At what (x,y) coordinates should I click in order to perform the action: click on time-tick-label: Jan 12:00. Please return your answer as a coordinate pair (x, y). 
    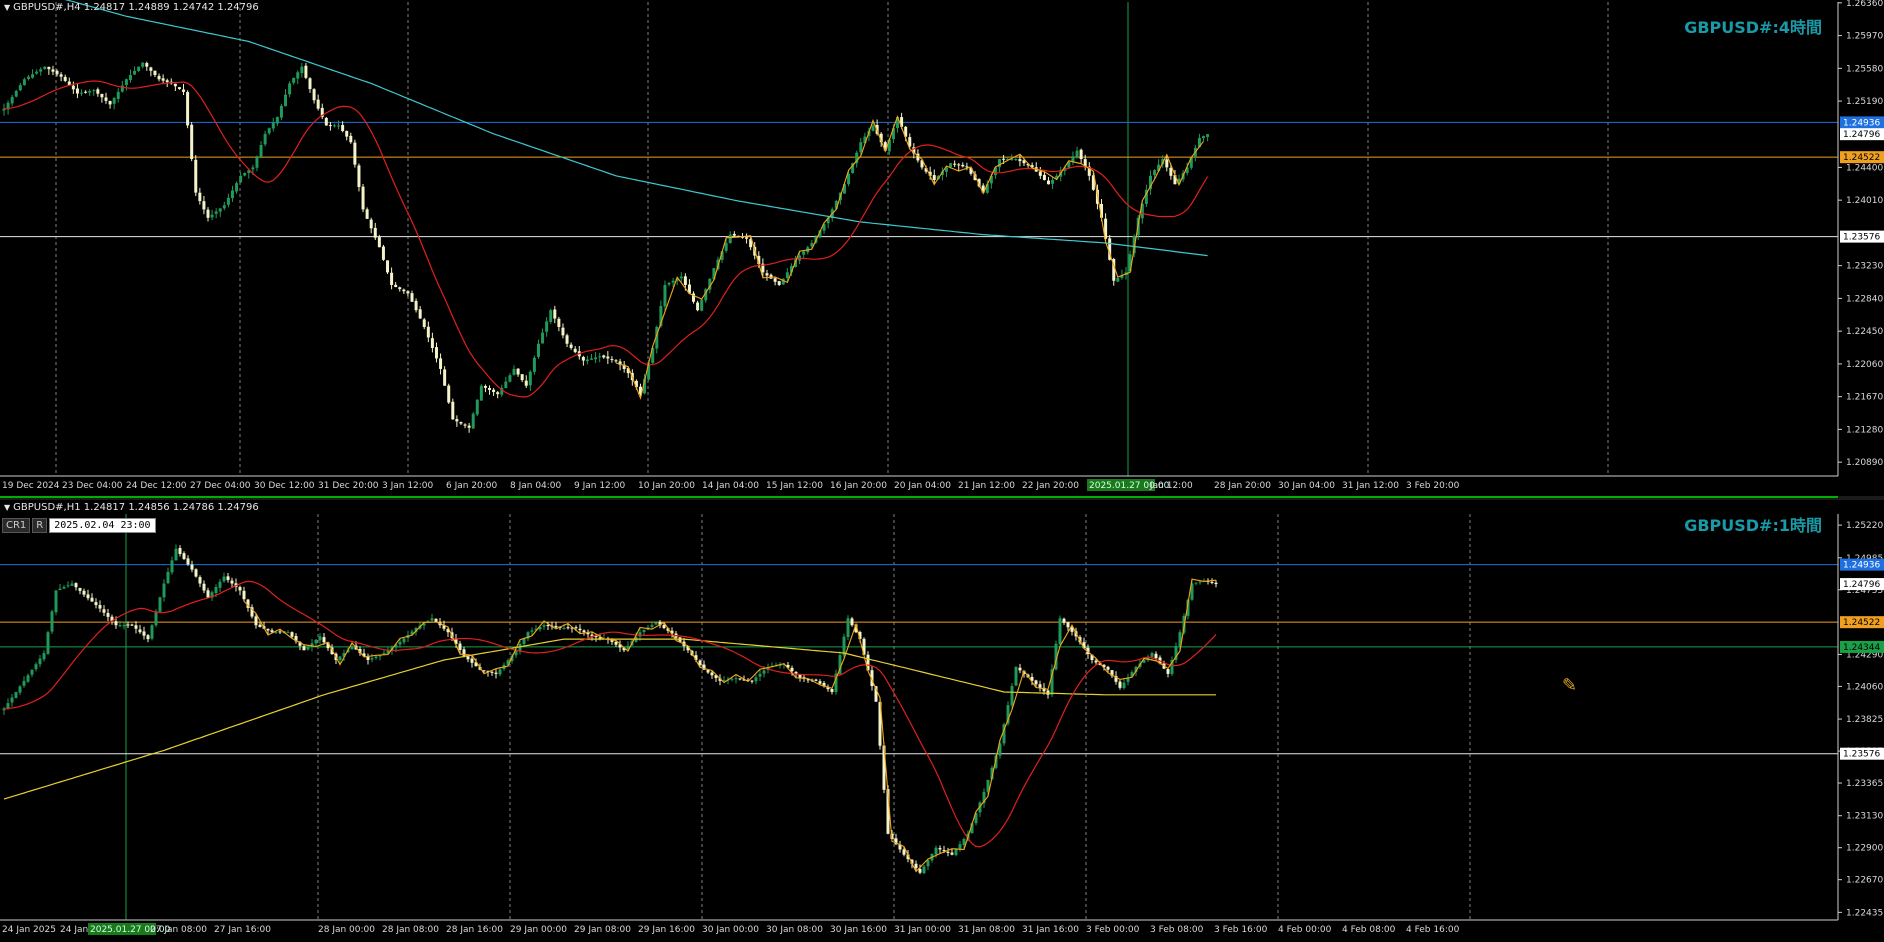
    Looking at the image, I should click on (1171, 486).